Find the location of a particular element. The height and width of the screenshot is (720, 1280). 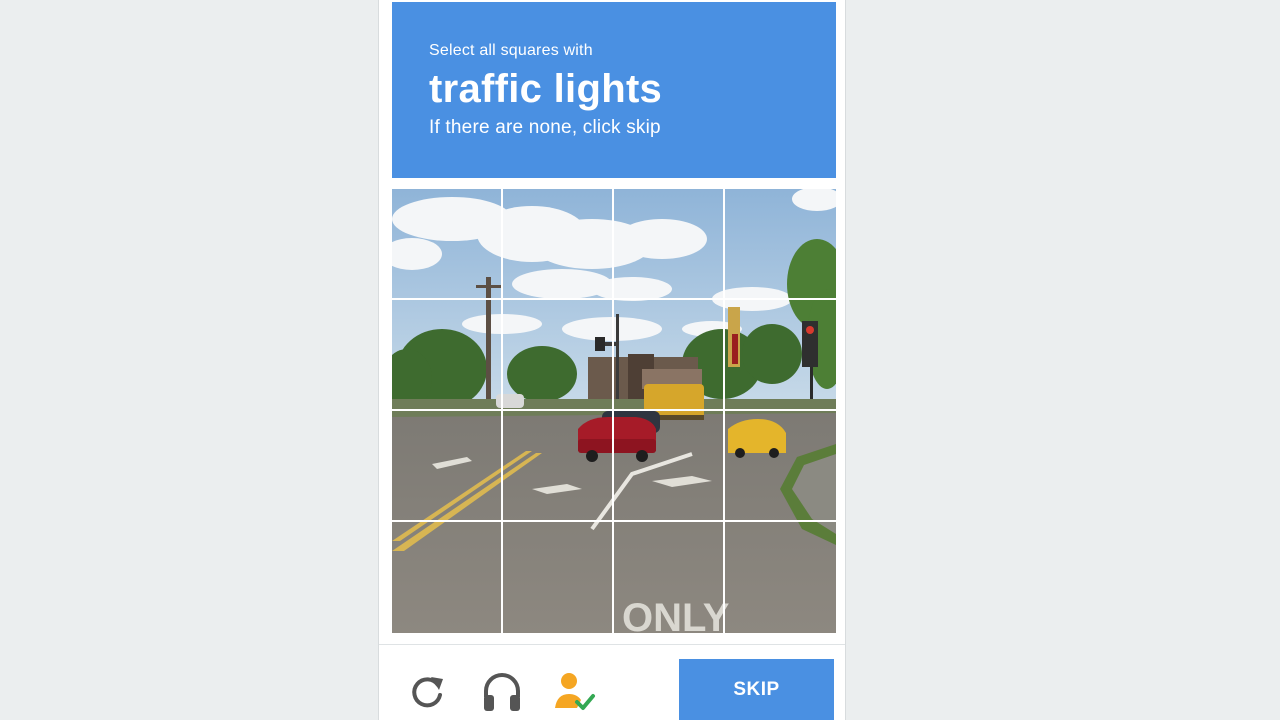

audio-challenge-button is located at coordinates (502, 692).